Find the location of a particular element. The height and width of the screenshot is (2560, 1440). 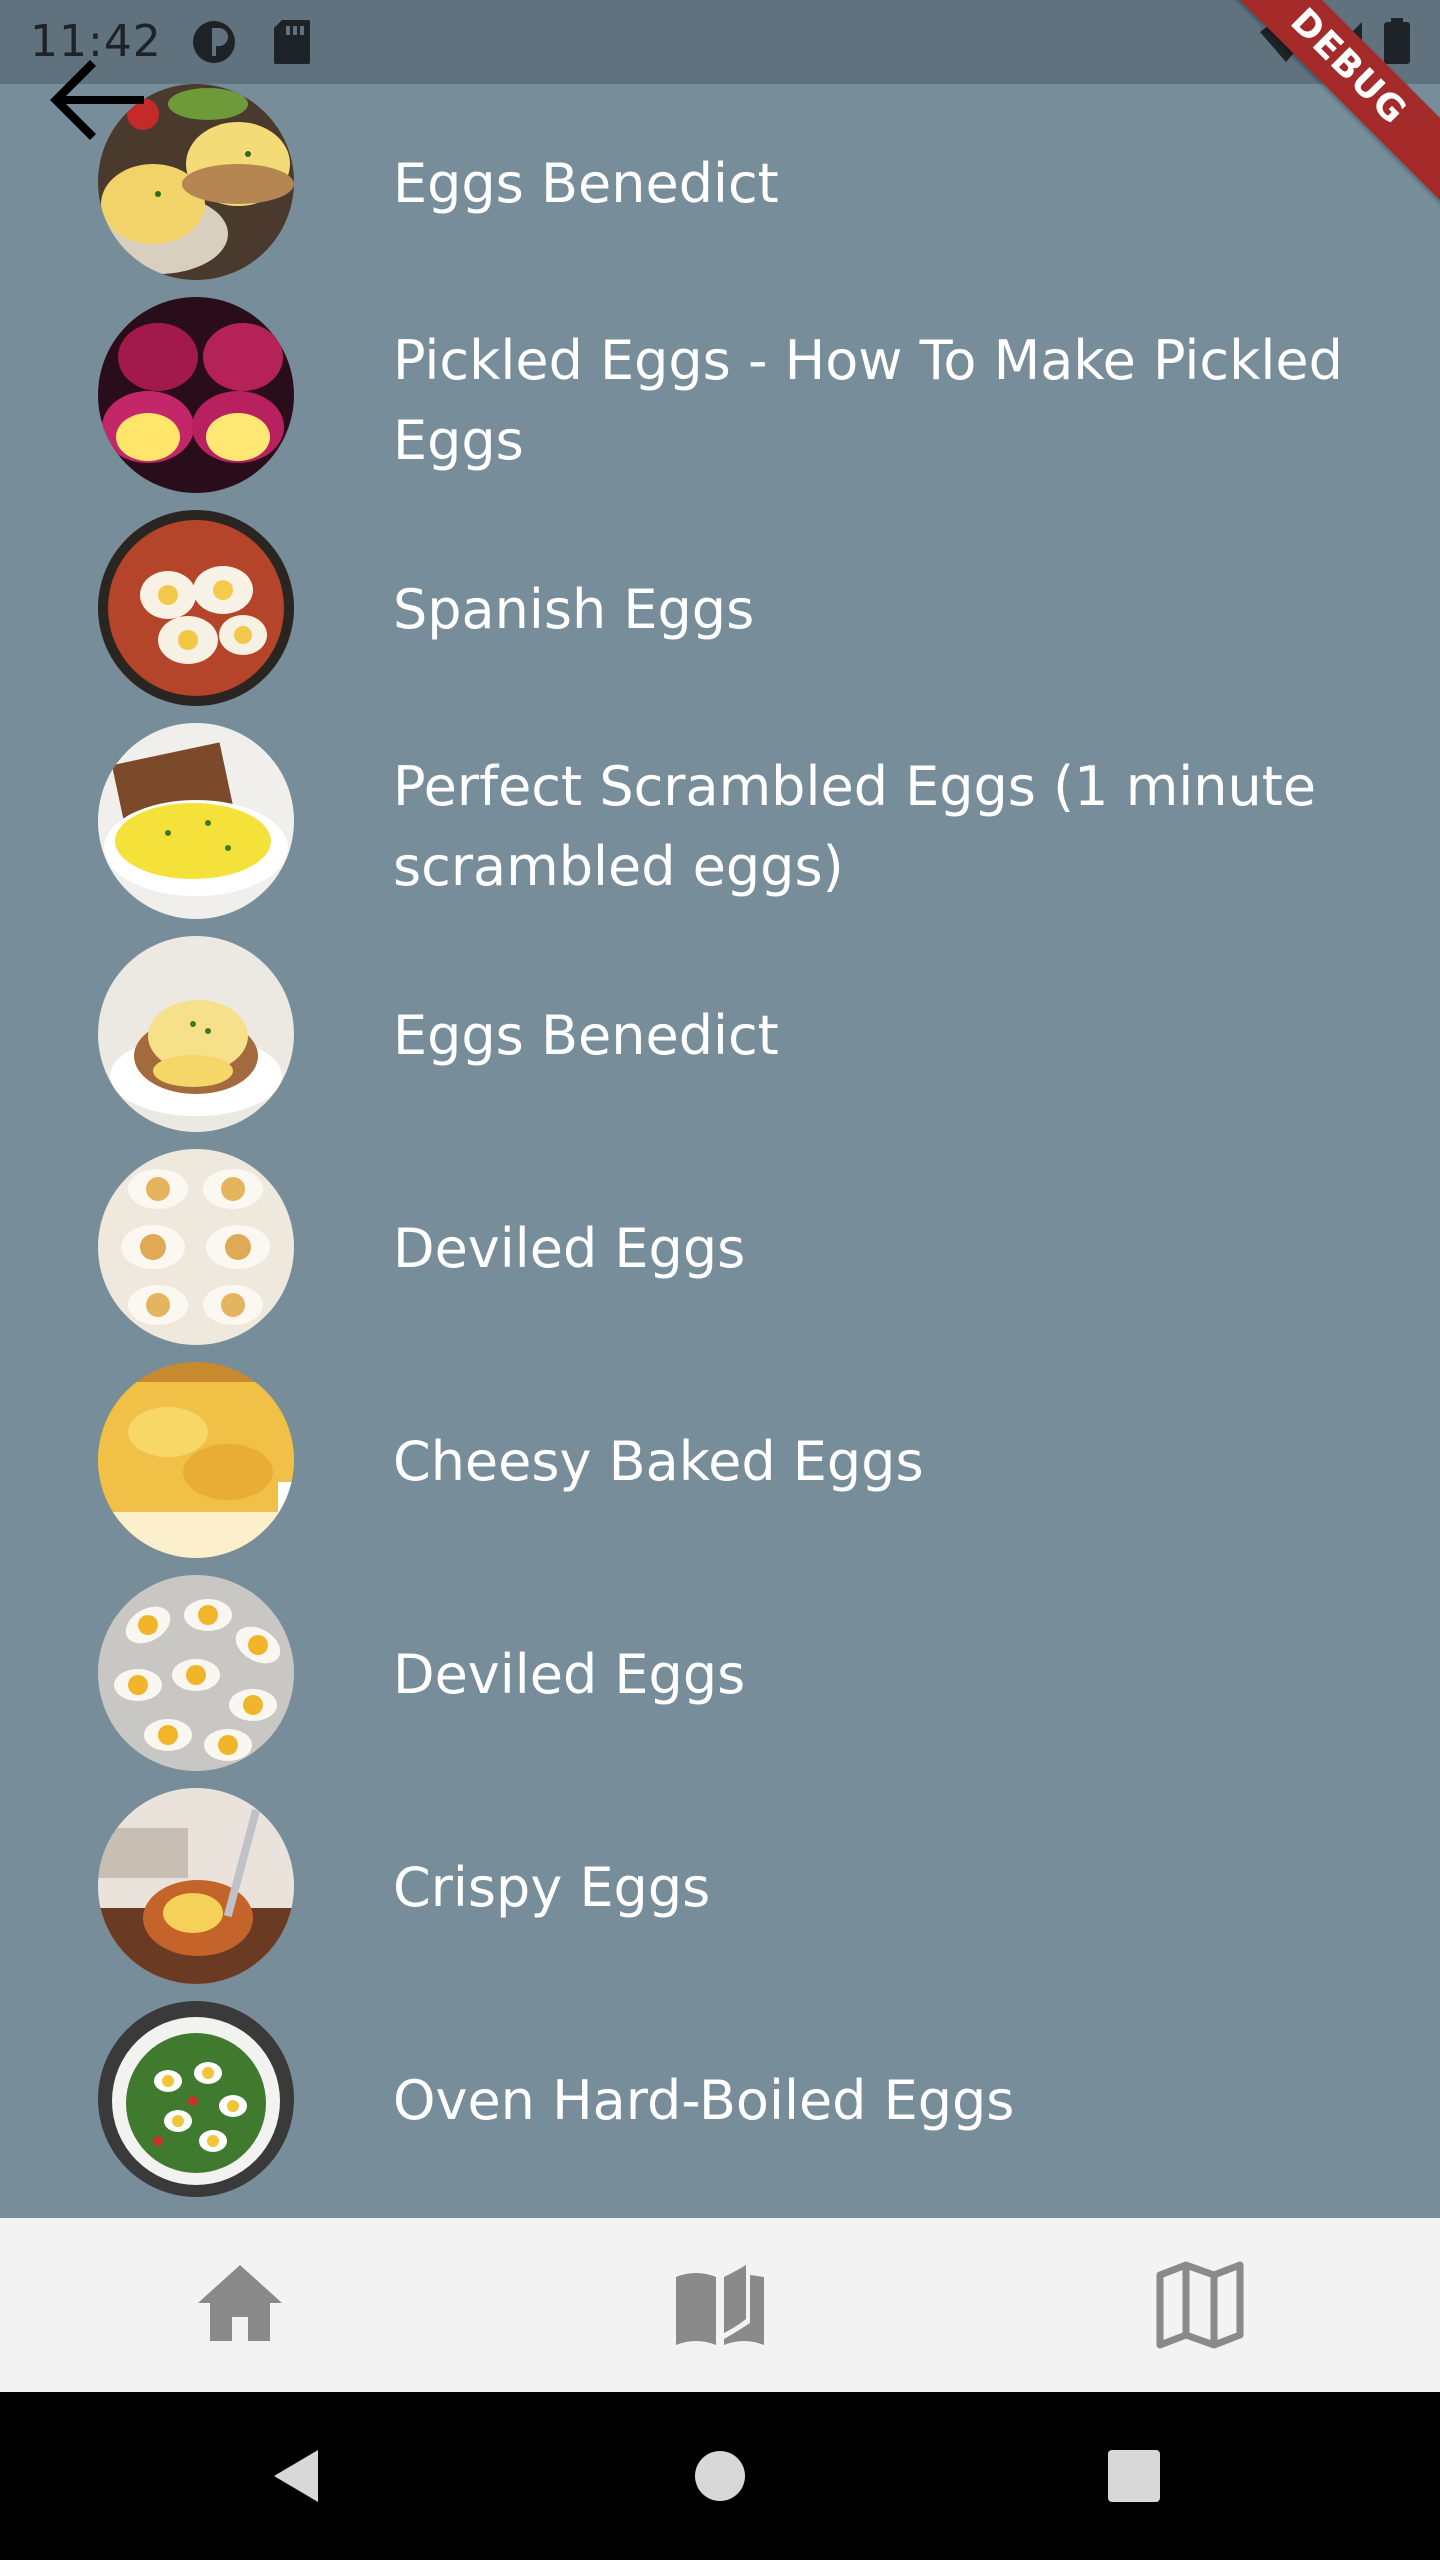

sd-card-icon is located at coordinates (292, 44).